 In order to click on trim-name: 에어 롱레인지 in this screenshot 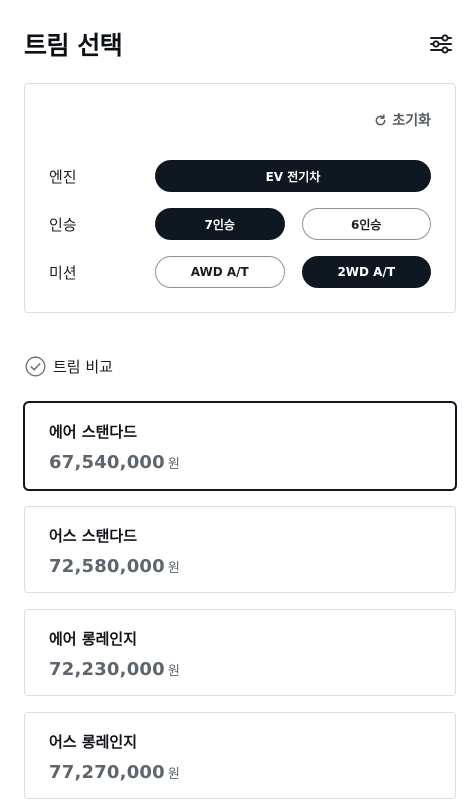, I will do `click(93, 639)`.